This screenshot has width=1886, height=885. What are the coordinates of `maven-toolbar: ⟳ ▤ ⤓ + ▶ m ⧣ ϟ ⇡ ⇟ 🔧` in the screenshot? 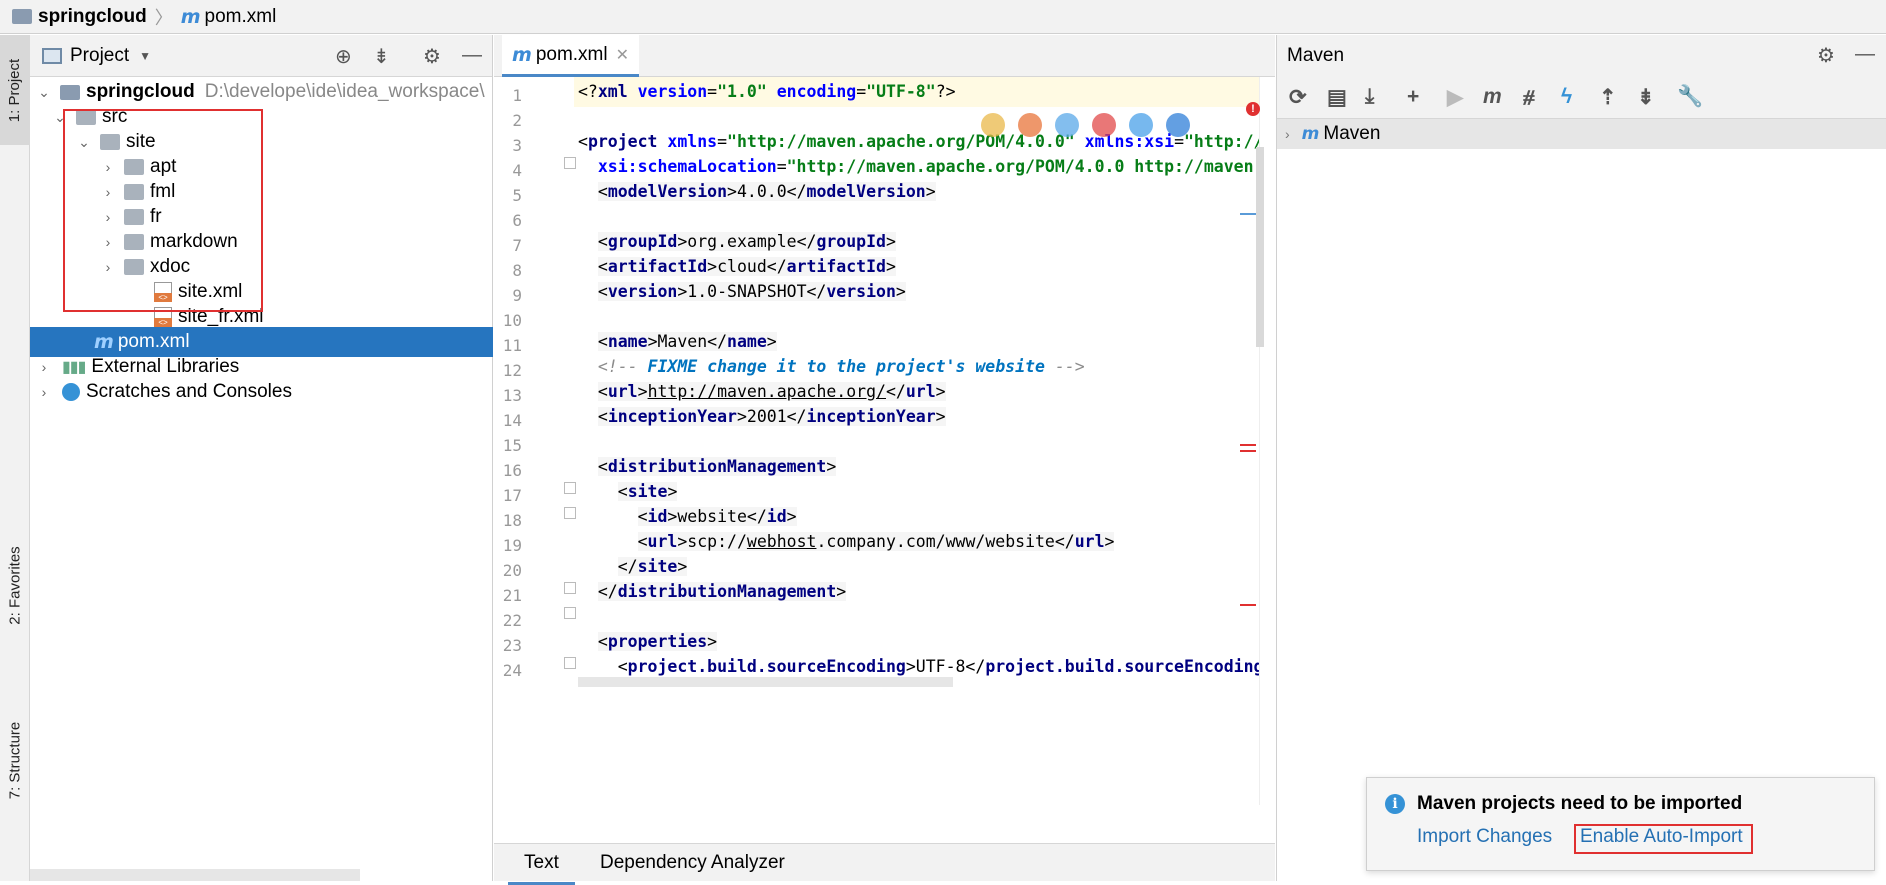 It's located at (1581, 98).